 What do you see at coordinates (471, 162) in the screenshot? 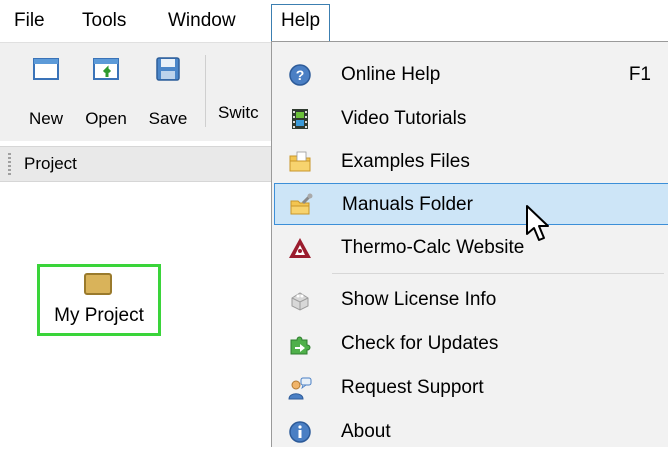
I see `menu-item-examples-files: Examples Files` at bounding box center [471, 162].